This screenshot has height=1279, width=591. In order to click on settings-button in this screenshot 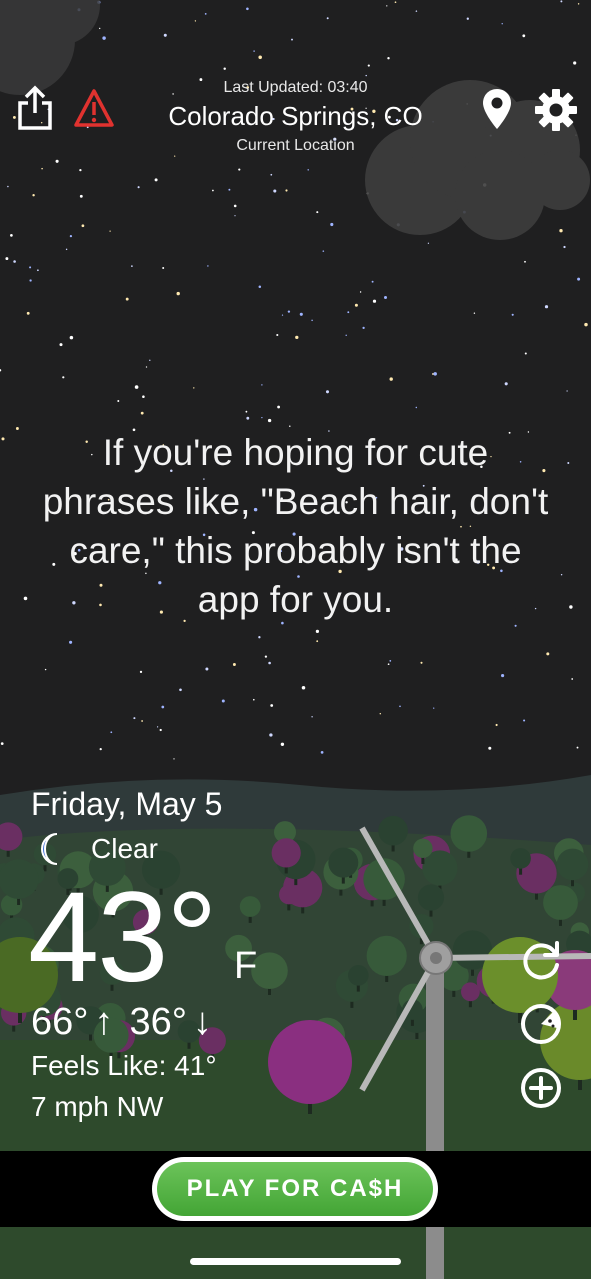, I will do `click(556, 110)`.